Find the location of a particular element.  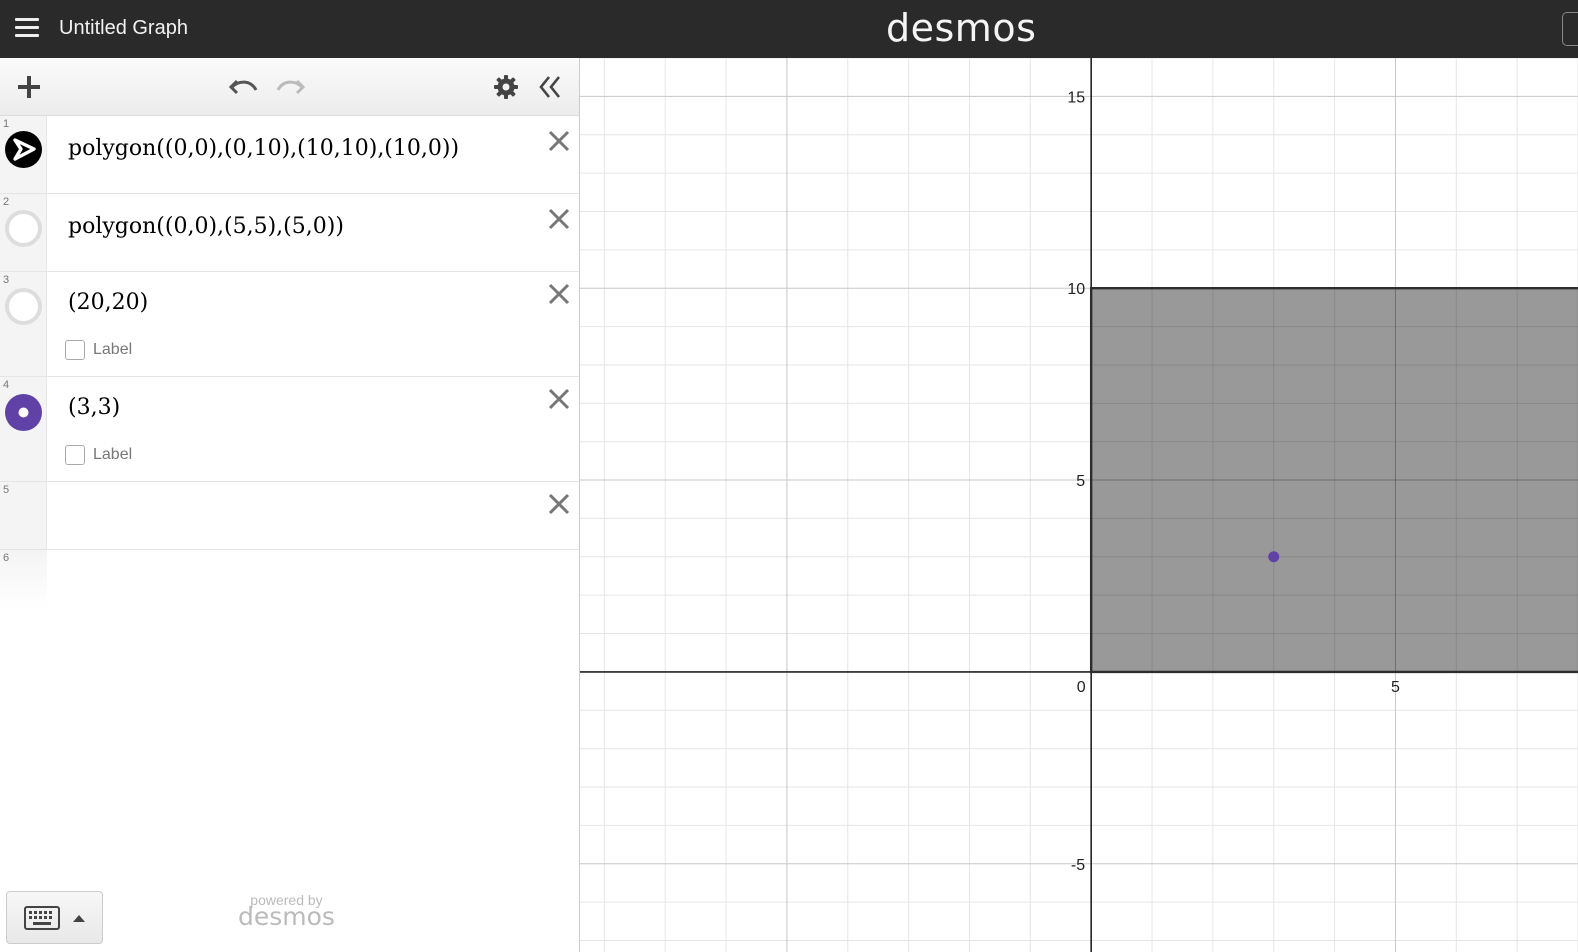

expression-row: 2 polygon((0,0),(5,5),(5,0)) is located at coordinates (289, 233).